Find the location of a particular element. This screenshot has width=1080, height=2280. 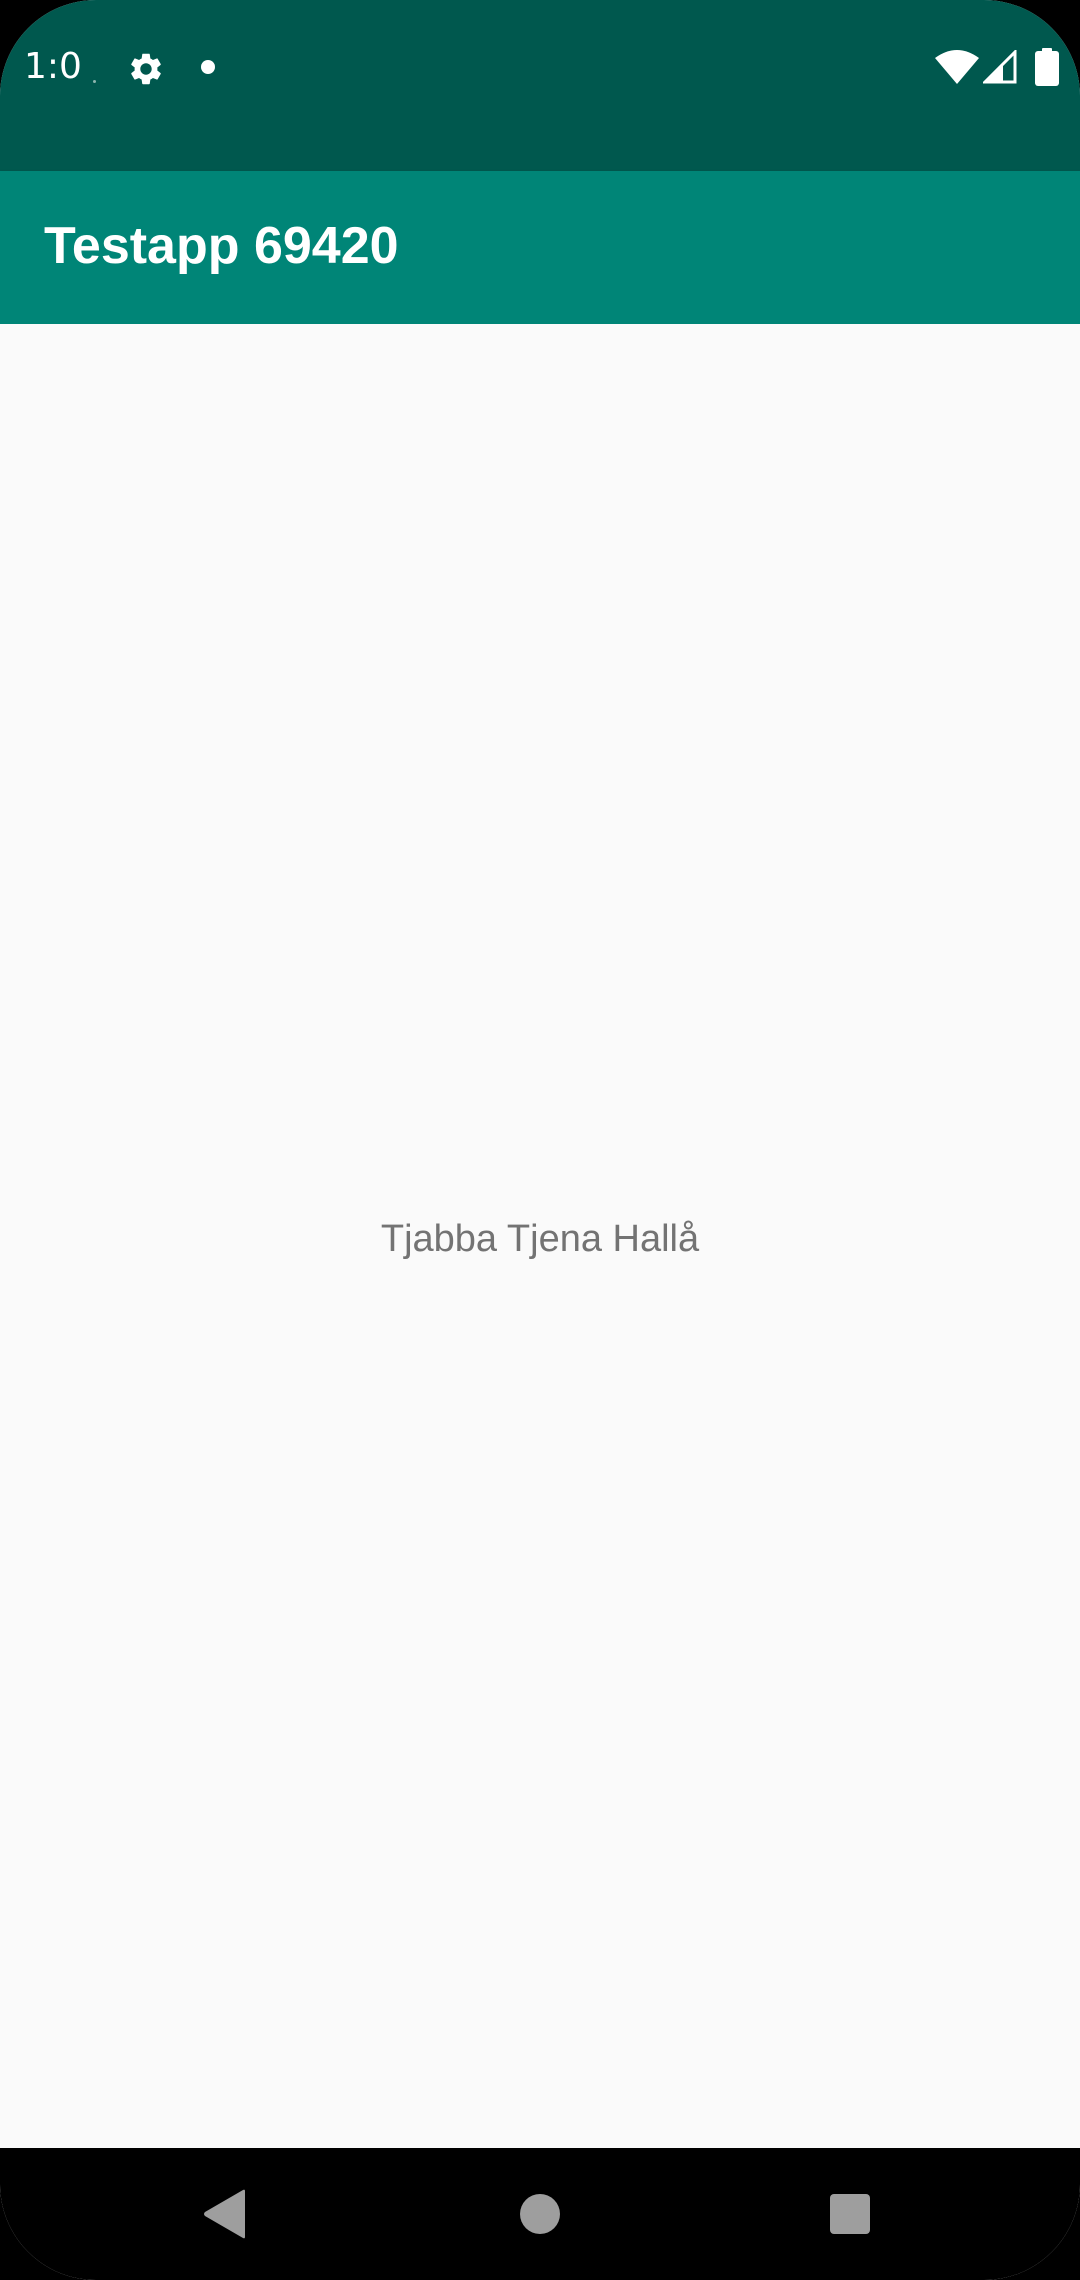

app-title: Testapp 69420 is located at coordinates (221, 246).